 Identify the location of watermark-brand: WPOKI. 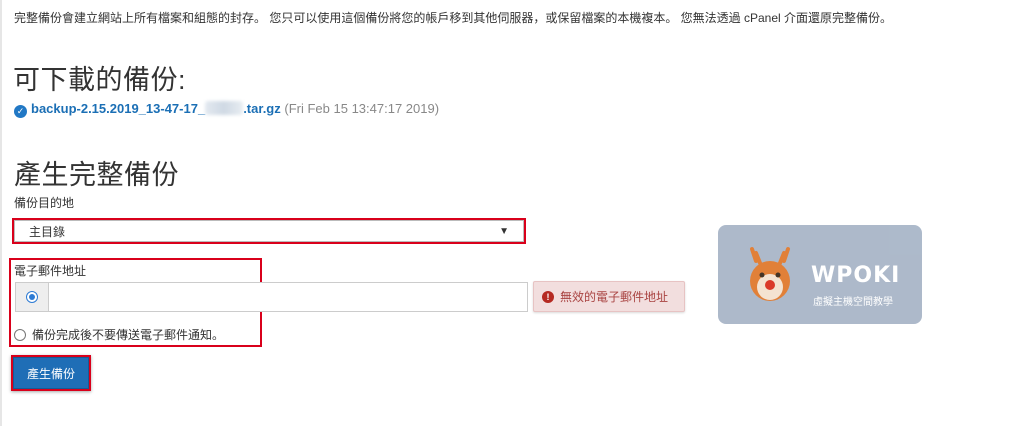
(856, 275).